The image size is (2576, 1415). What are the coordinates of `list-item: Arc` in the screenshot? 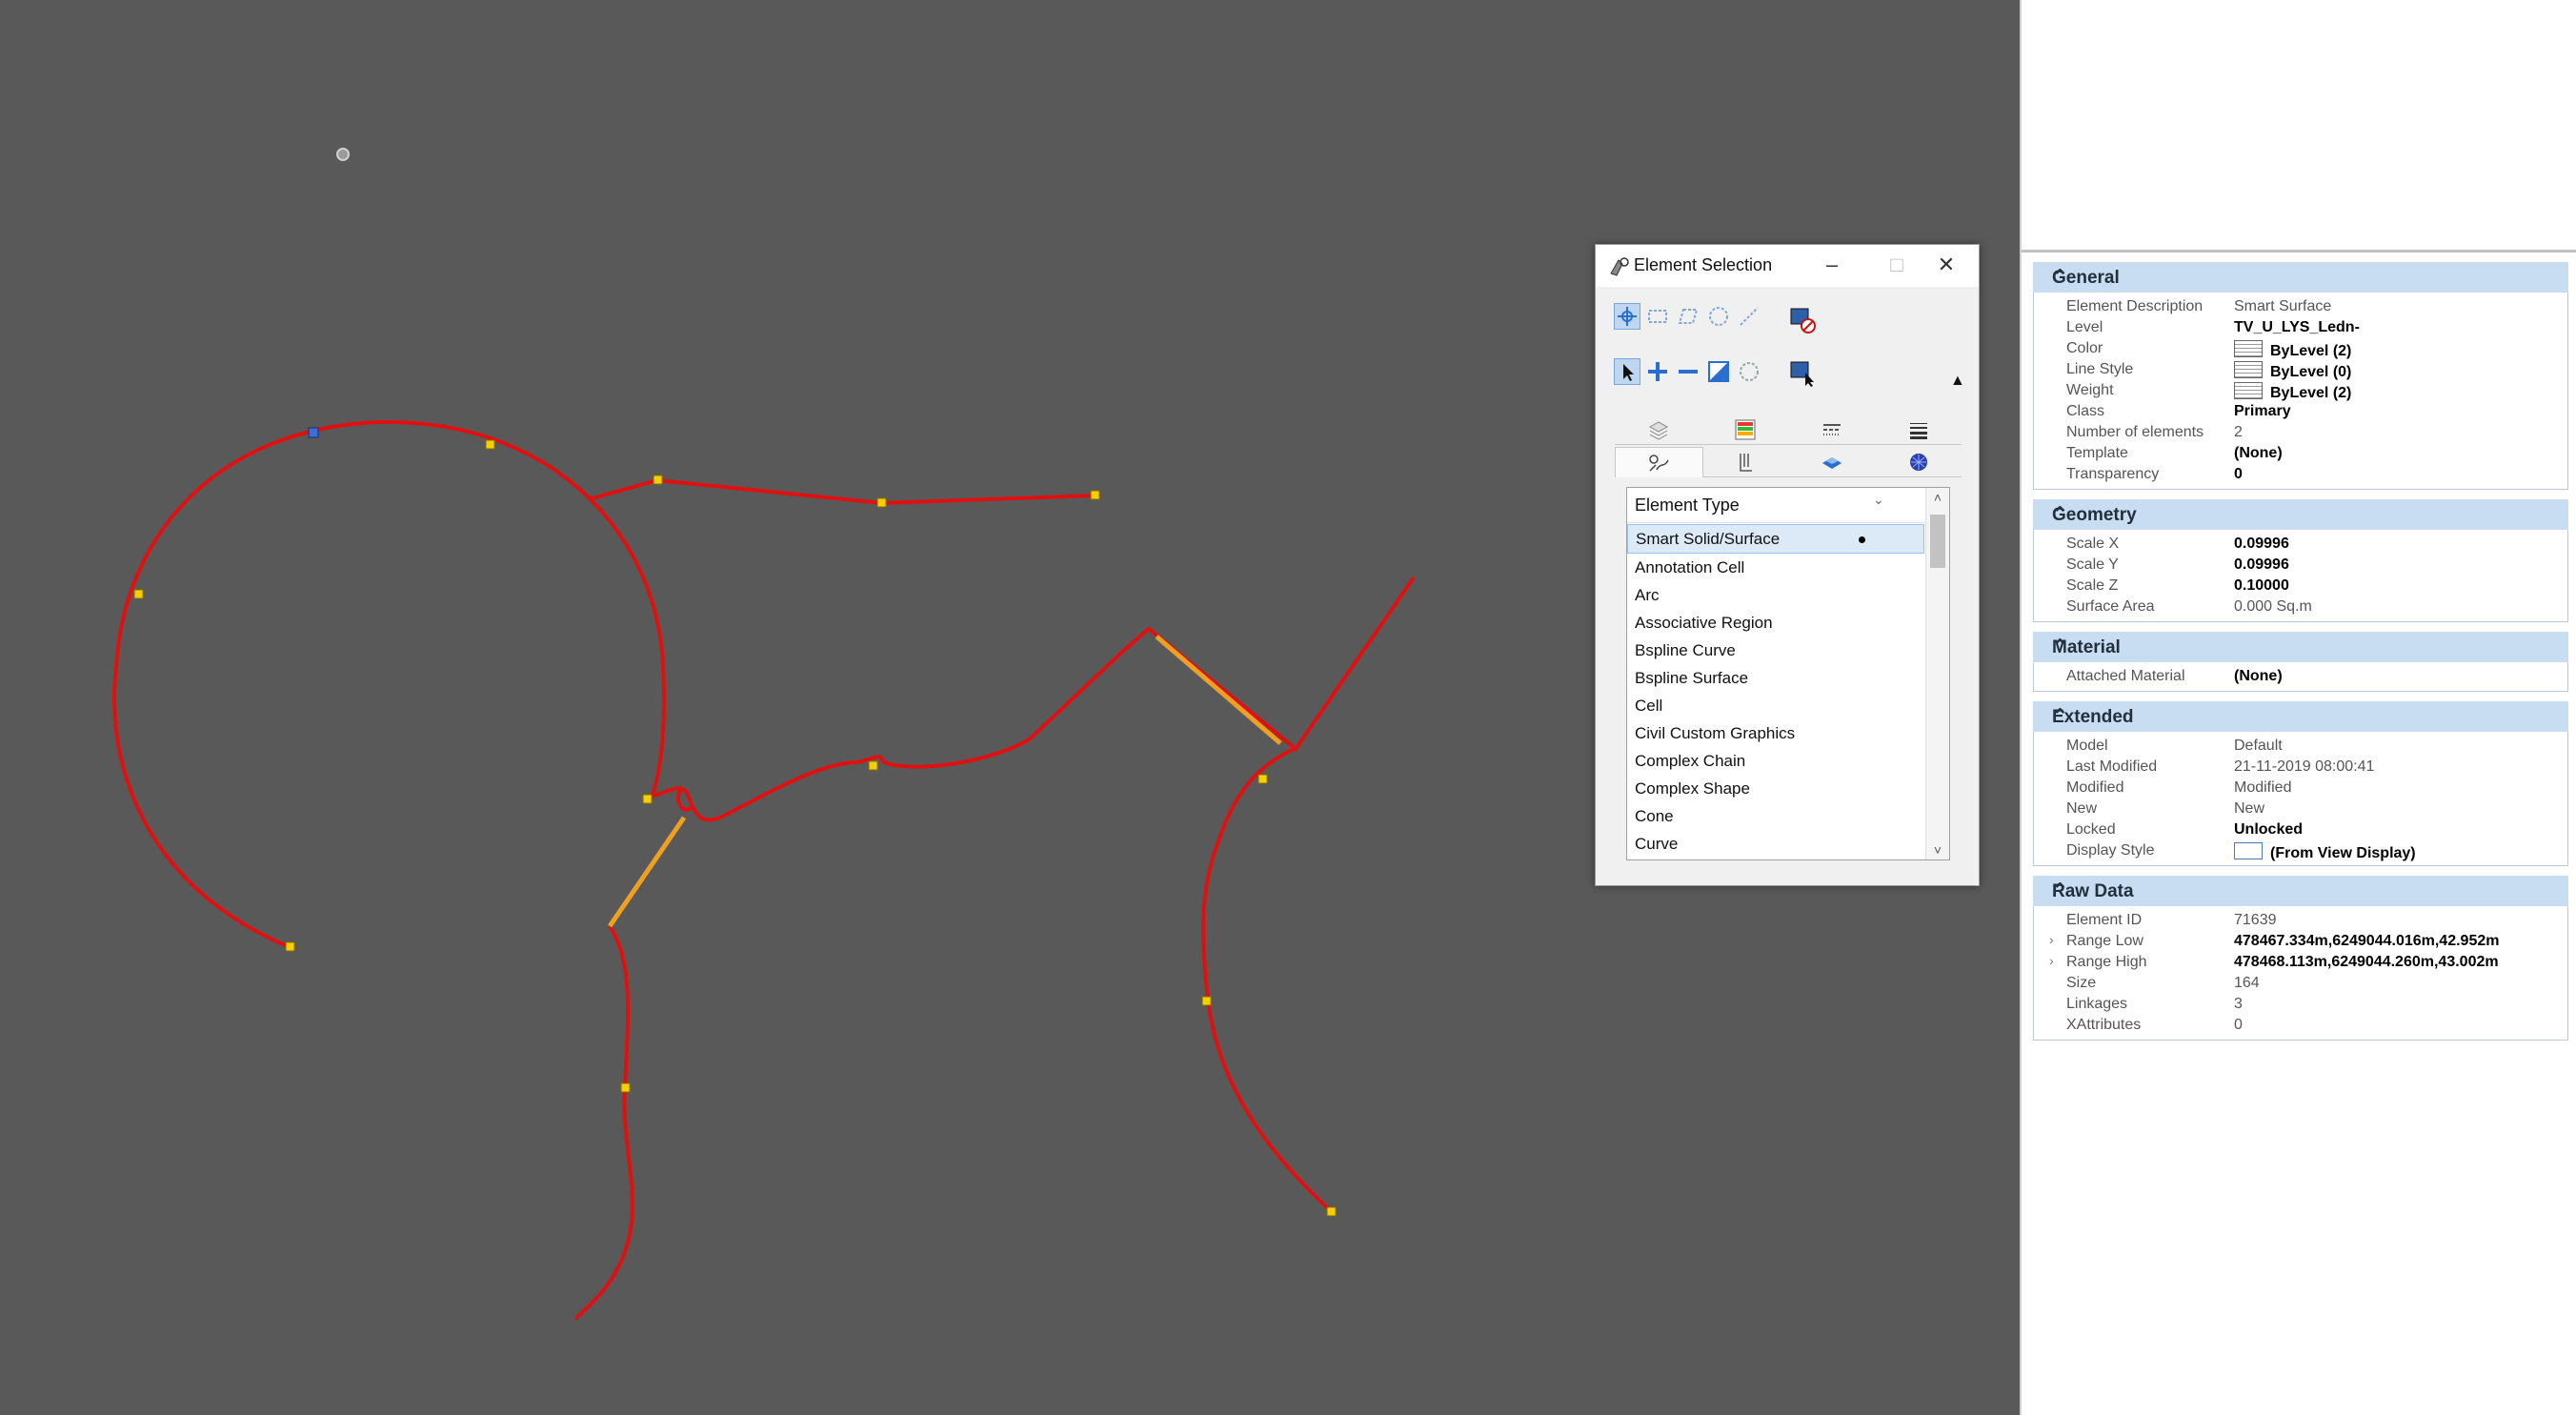 It's located at (1775, 595).